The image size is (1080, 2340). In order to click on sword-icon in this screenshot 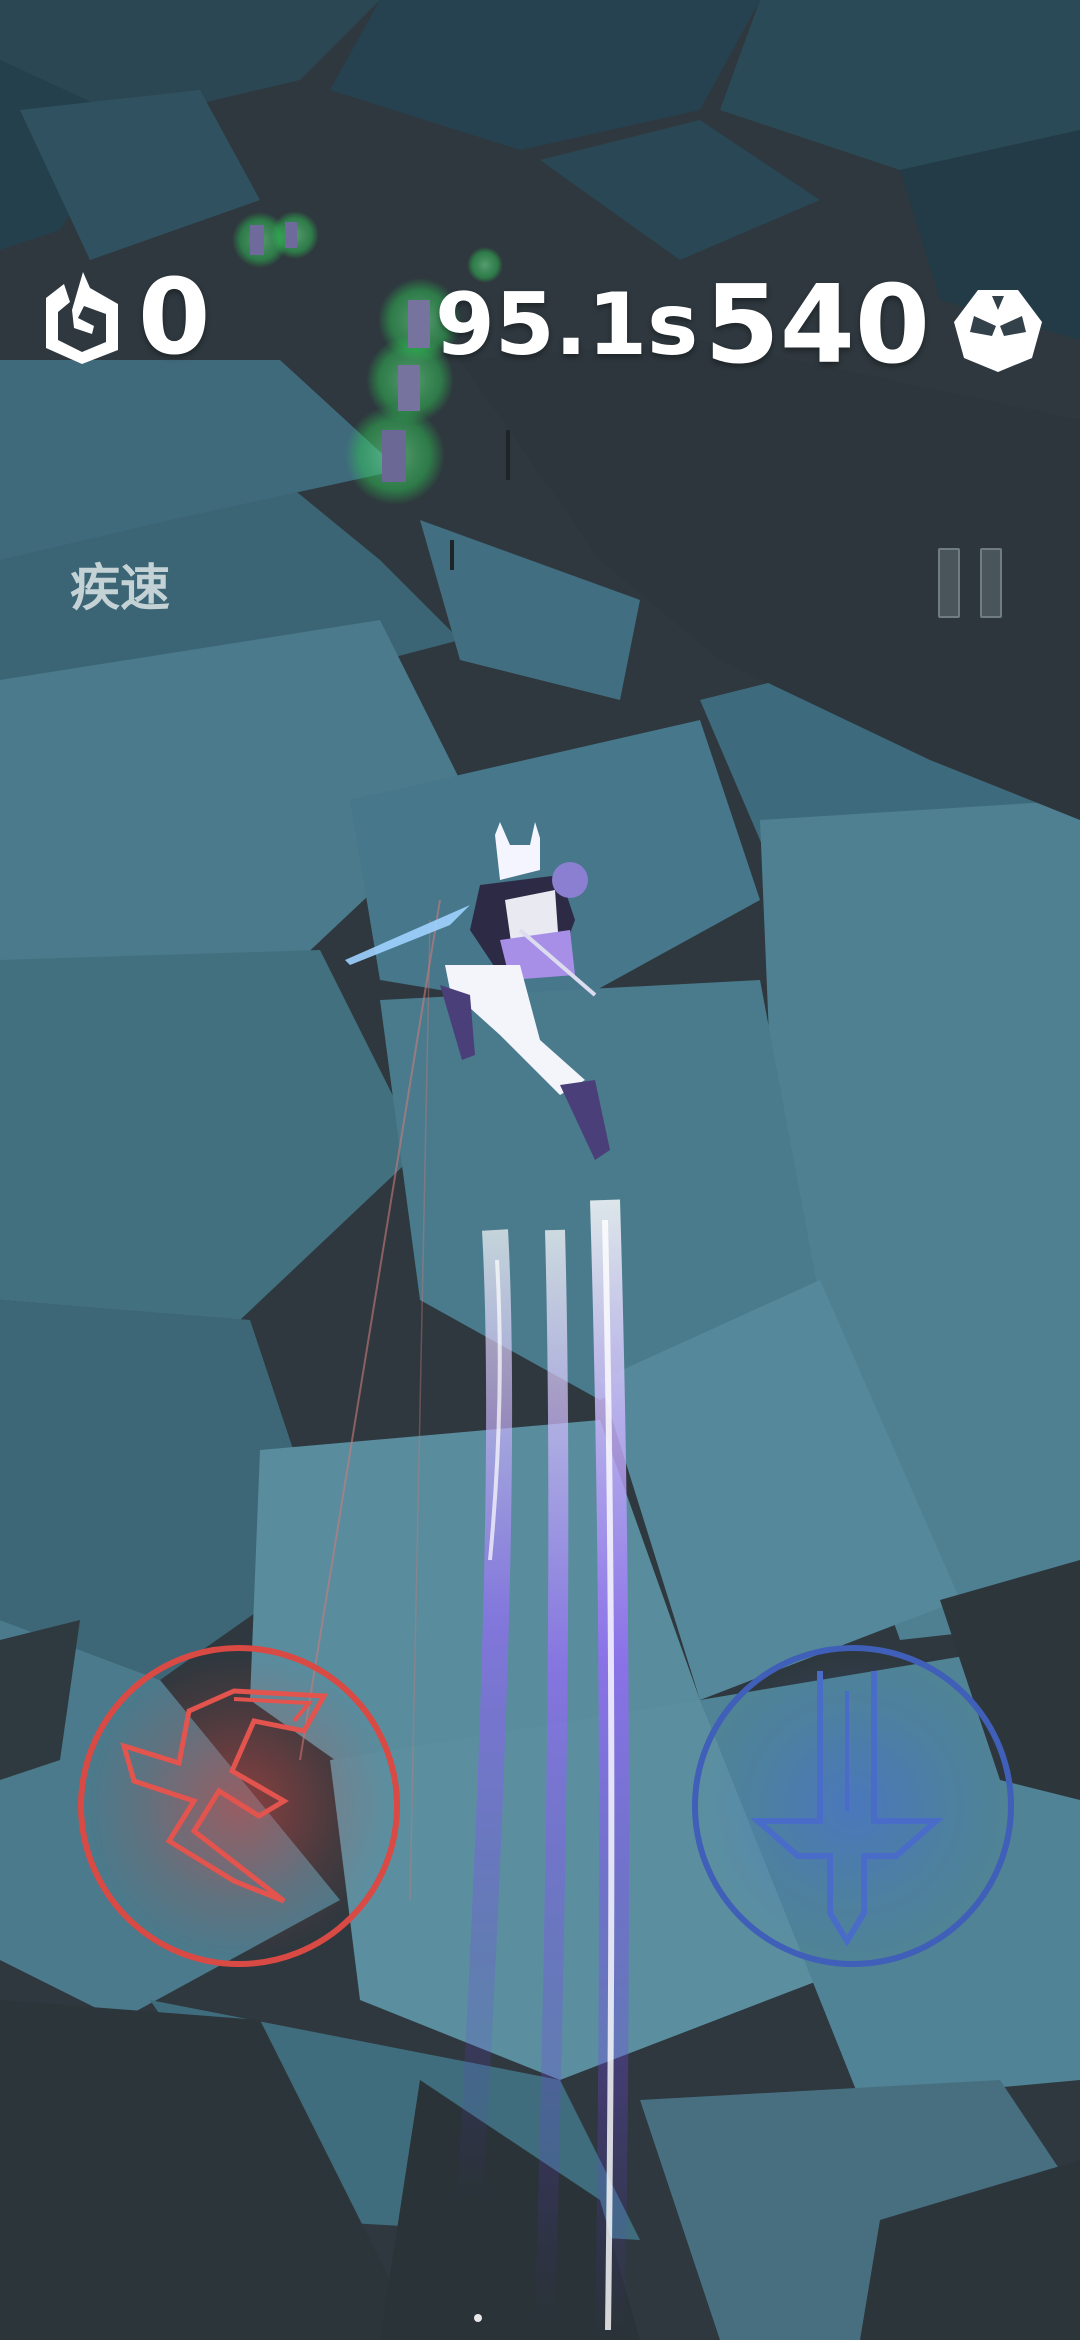, I will do `click(847, 1809)`.